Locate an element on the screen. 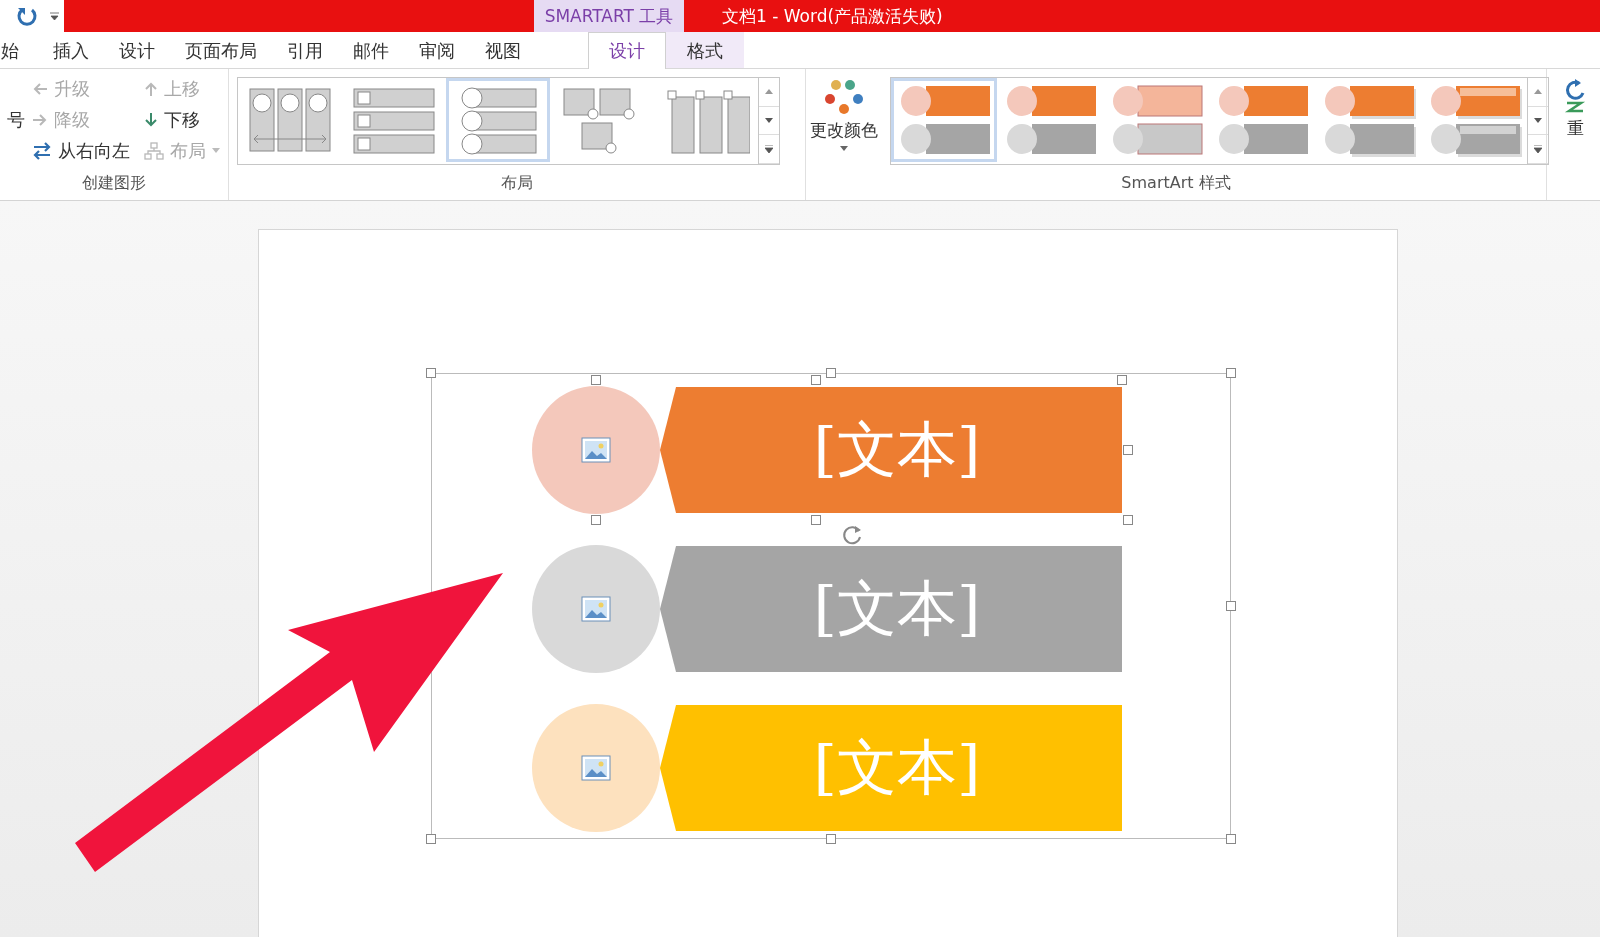 The width and height of the screenshot is (1600, 937). ribbon-tab: 邮件 is located at coordinates (371, 50).